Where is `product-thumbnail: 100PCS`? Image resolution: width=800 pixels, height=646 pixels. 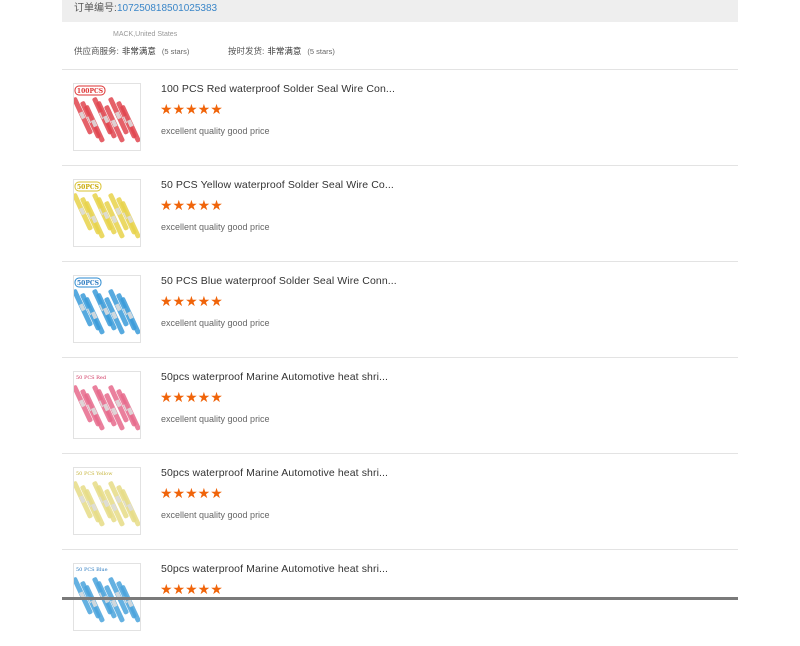 product-thumbnail: 100PCS is located at coordinates (107, 117).